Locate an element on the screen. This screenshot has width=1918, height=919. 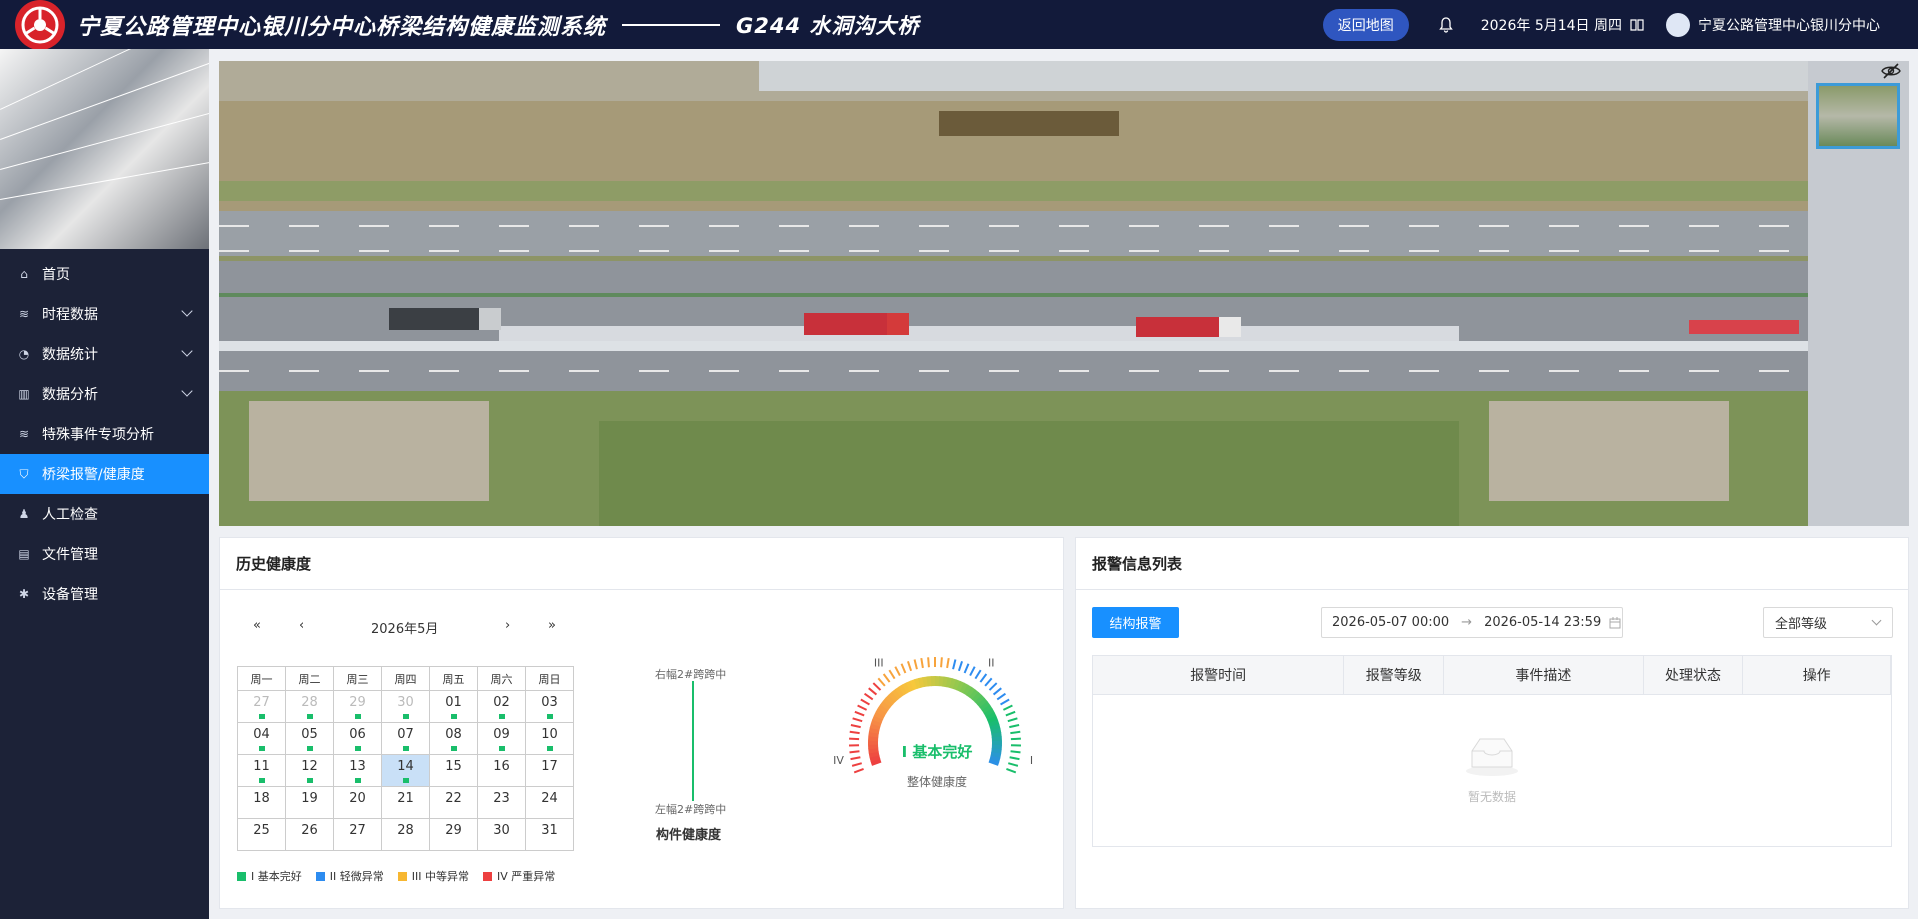
book-icon is located at coordinates (1637, 25).